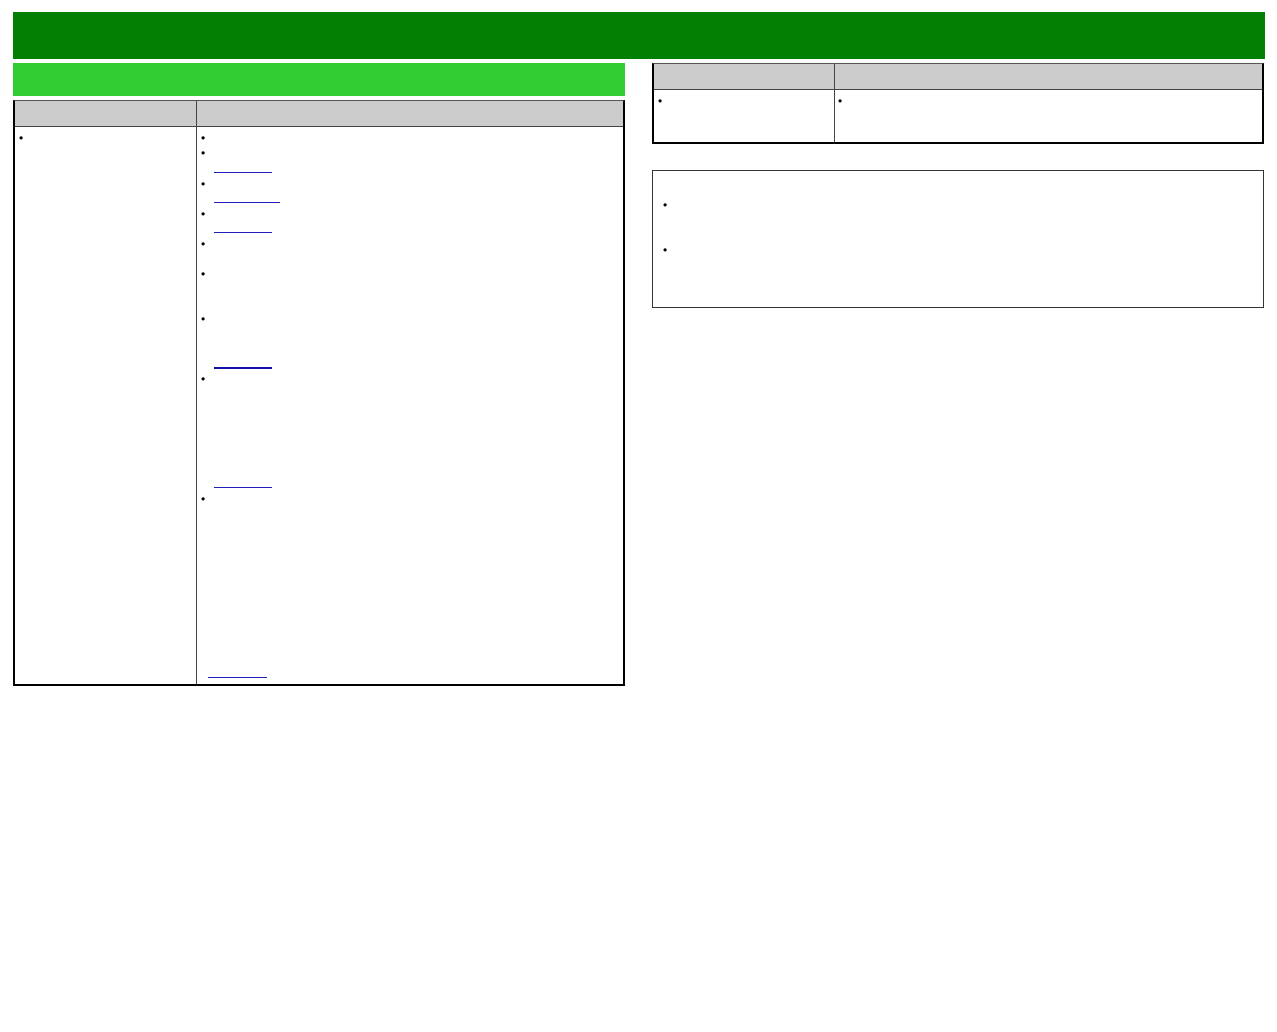 The image size is (1277, 1032). What do you see at coordinates (958, 103) in the screenshot?
I see `right-table` at bounding box center [958, 103].